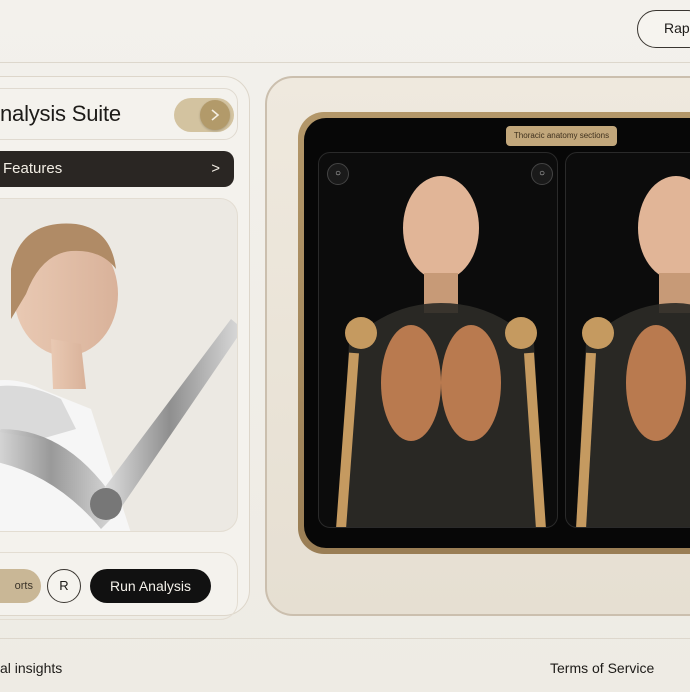  Describe the element at coordinates (338, 174) in the screenshot. I see `zoom-control-left: ○` at that location.